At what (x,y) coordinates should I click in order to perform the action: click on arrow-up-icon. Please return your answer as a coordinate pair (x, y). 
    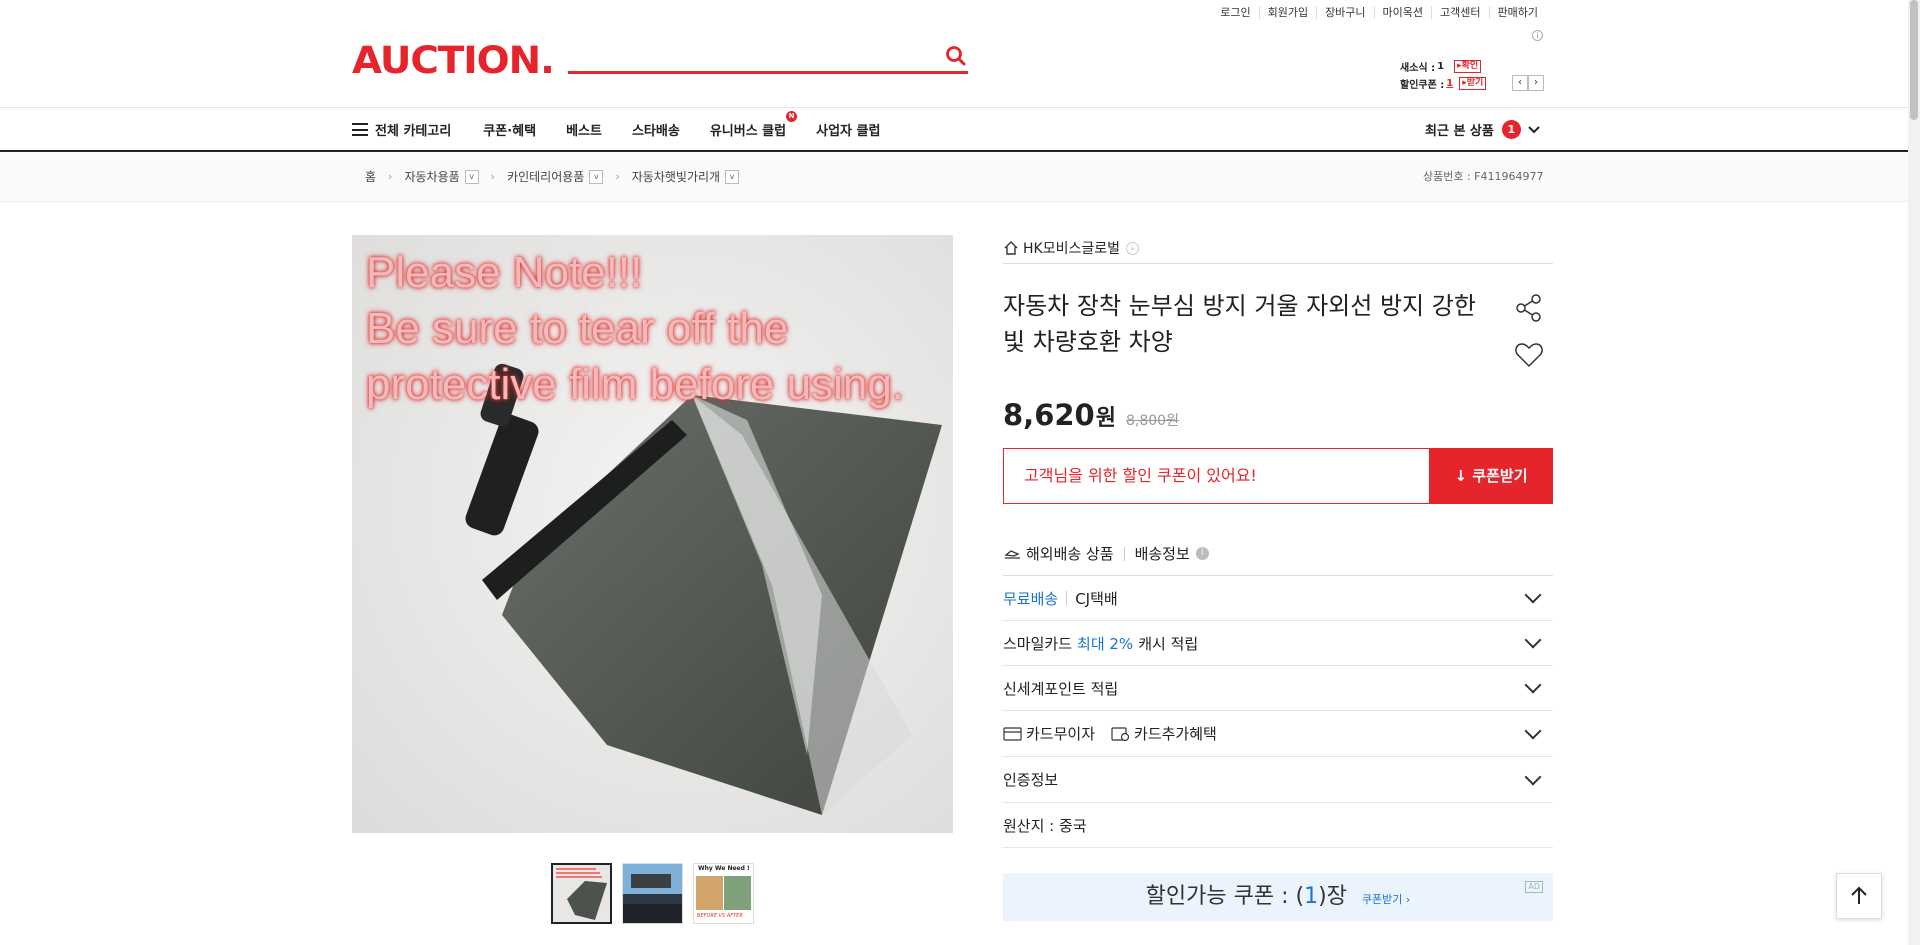
    Looking at the image, I should click on (1859, 895).